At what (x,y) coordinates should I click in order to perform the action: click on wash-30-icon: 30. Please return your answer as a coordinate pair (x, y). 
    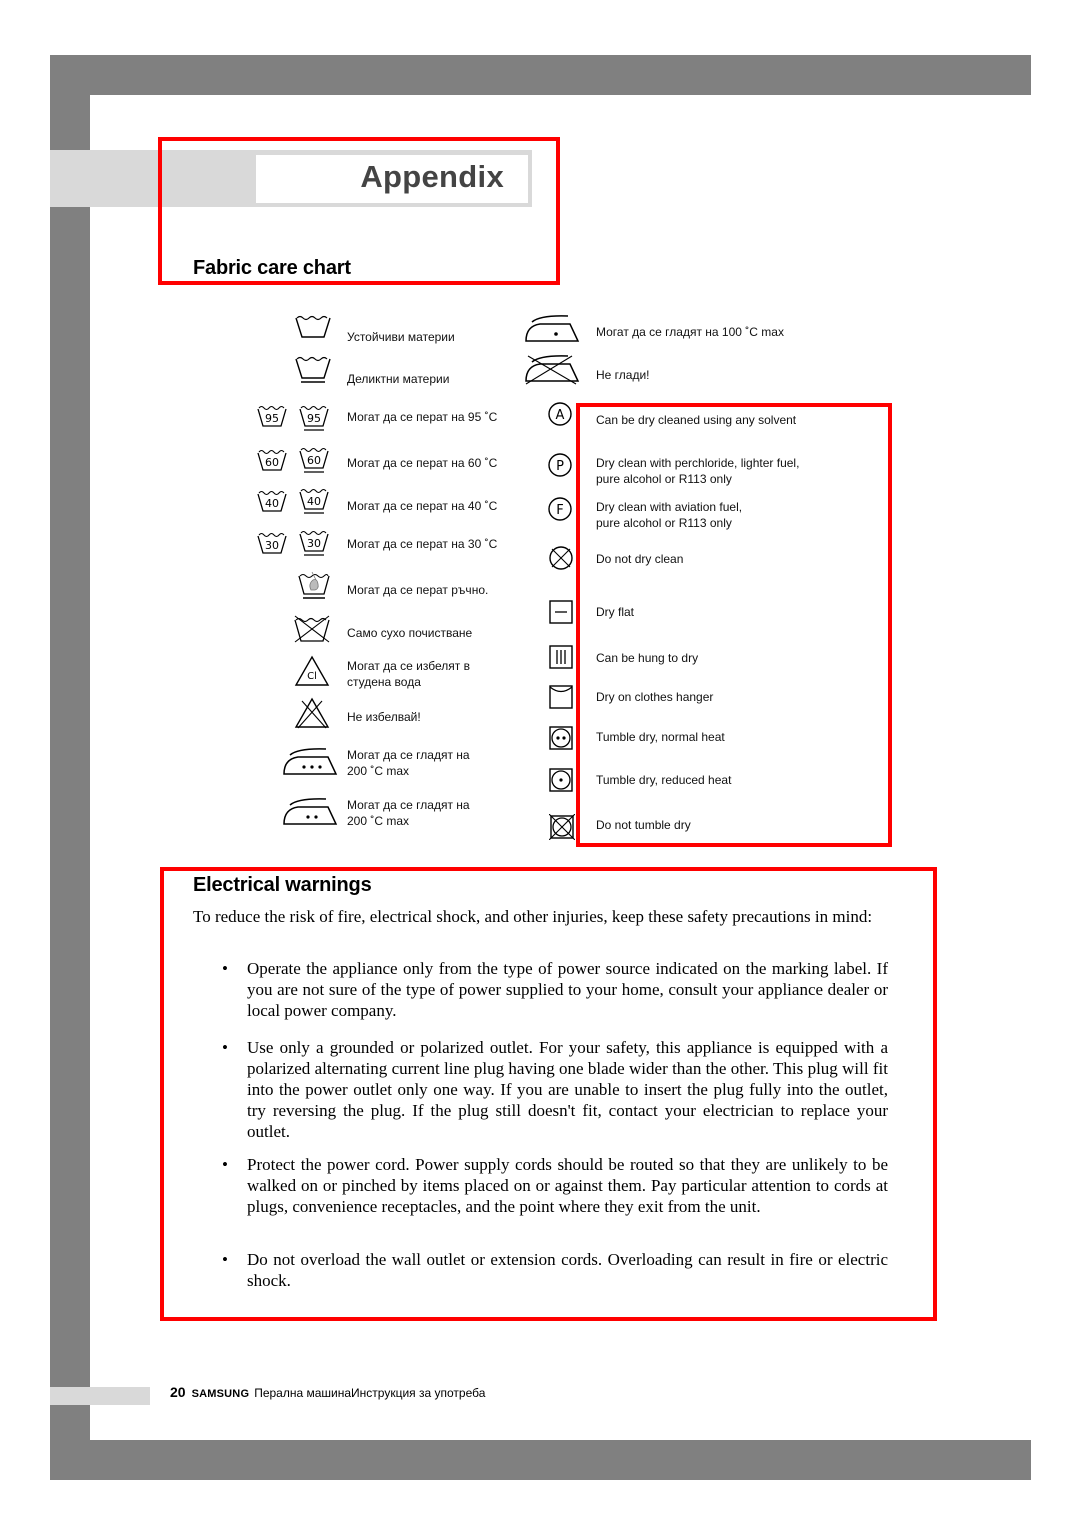
    Looking at the image, I should click on (272, 544).